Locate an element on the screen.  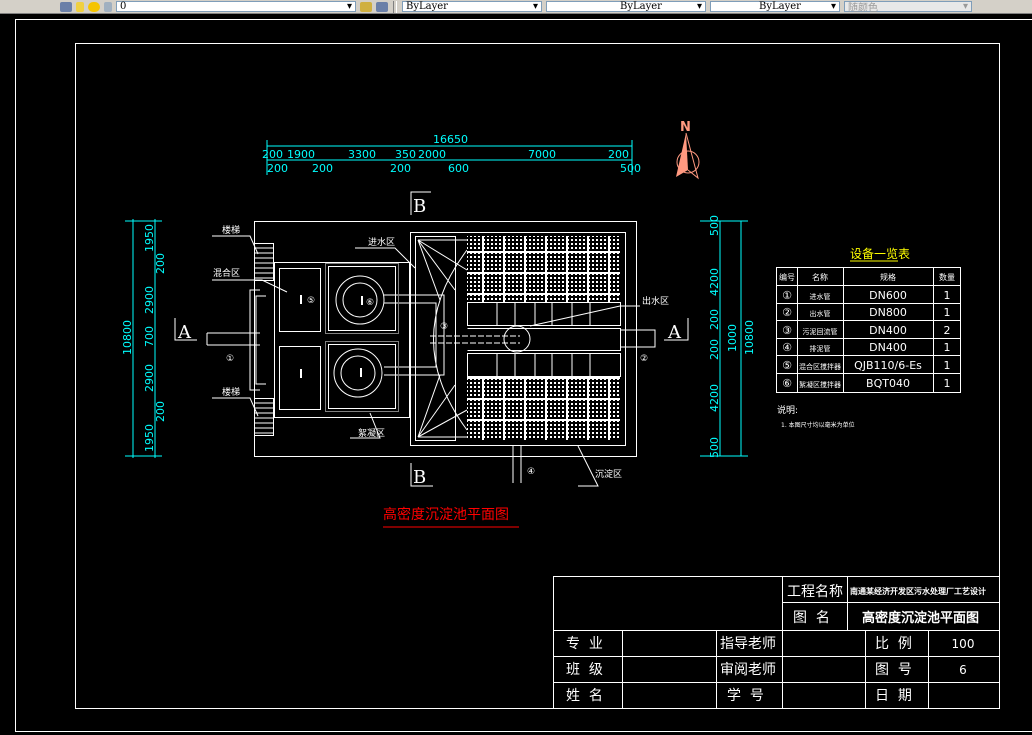
svg-text: 100 is located at coordinates (963, 644).